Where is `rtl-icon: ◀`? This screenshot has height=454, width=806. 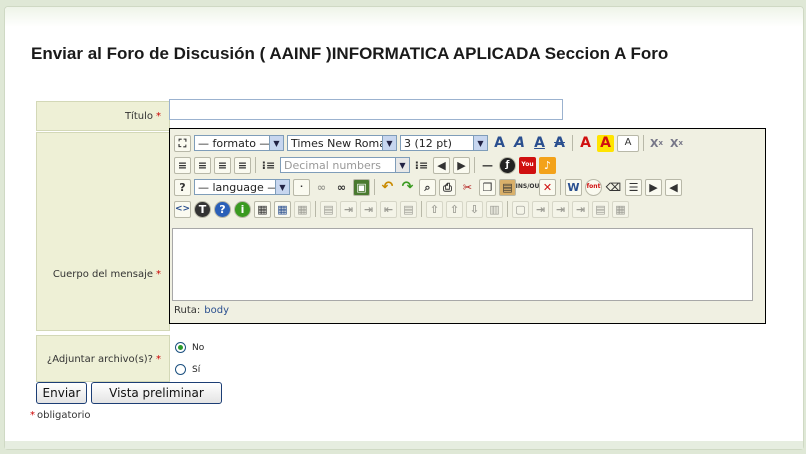 rtl-icon: ◀ is located at coordinates (673, 187).